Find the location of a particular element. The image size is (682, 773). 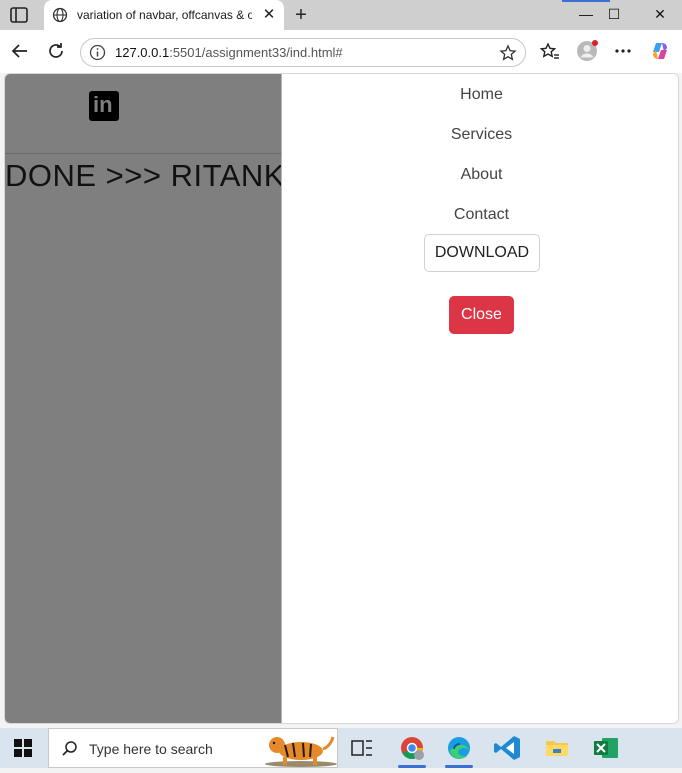

copilot-icon is located at coordinates (660, 51).